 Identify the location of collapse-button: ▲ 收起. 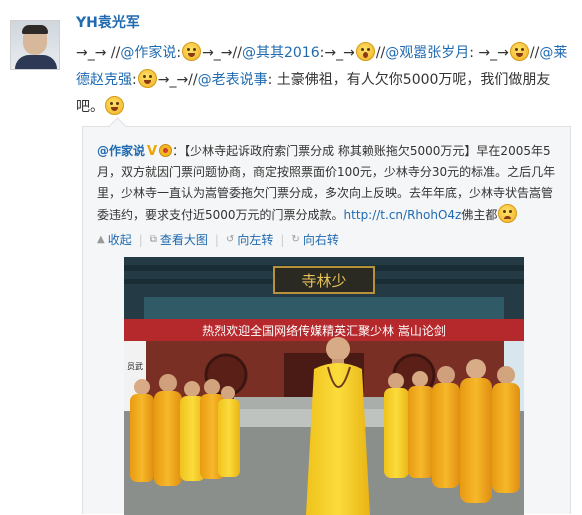
(114, 239).